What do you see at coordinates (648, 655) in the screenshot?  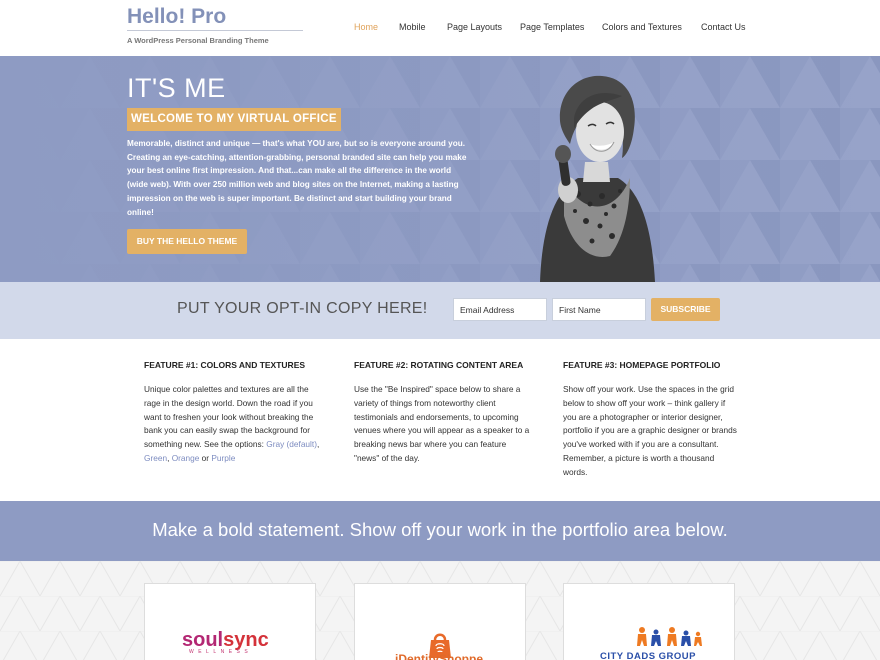 I see `citydads-logo: CITY DADS GROUP` at bounding box center [648, 655].